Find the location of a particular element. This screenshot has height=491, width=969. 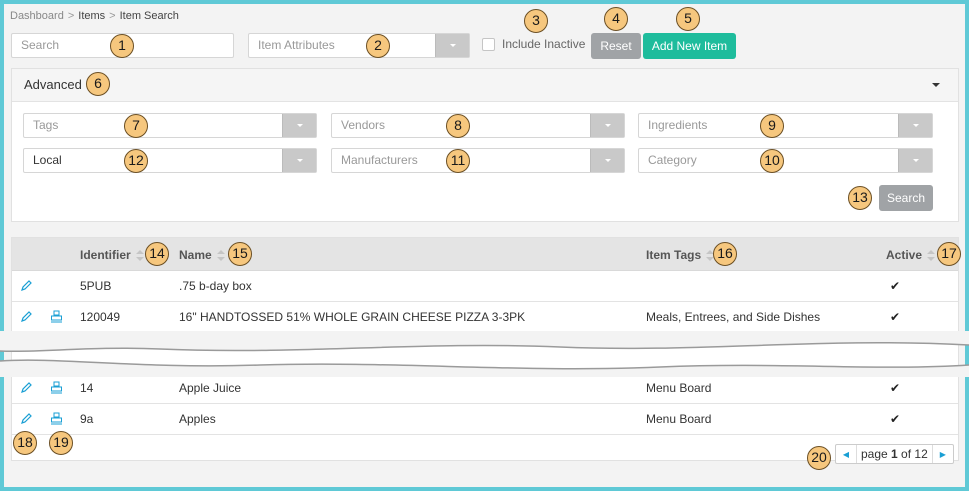

item-attributes-select: Item Attributes is located at coordinates (359, 45).